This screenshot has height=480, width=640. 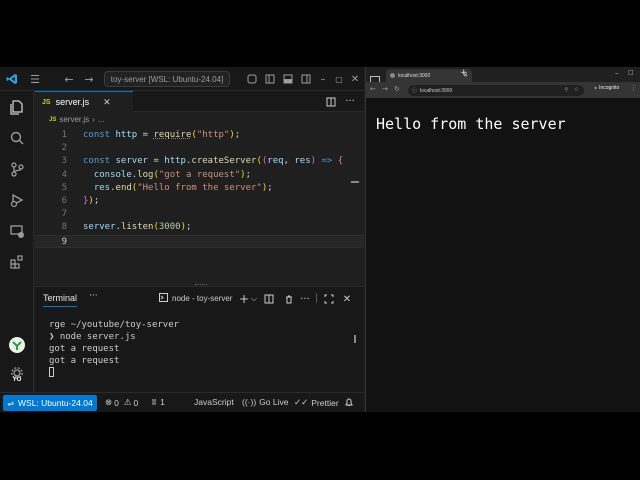 What do you see at coordinates (347, 299) in the screenshot?
I see `close-panel-icon: ✕` at bounding box center [347, 299].